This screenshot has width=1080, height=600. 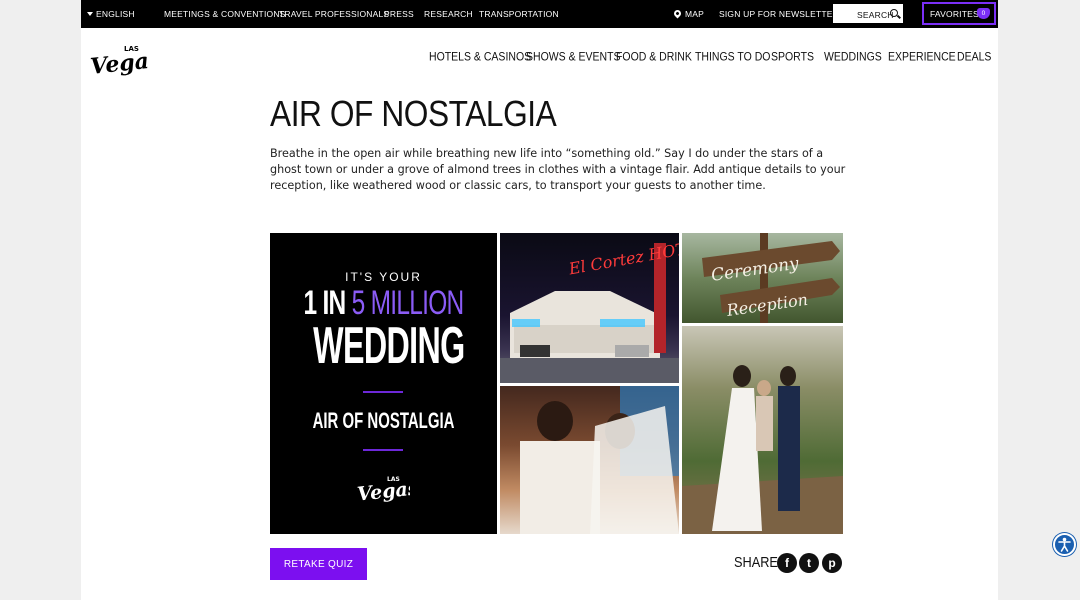 I want to click on pinterest-icon: p, so click(x=832, y=563).